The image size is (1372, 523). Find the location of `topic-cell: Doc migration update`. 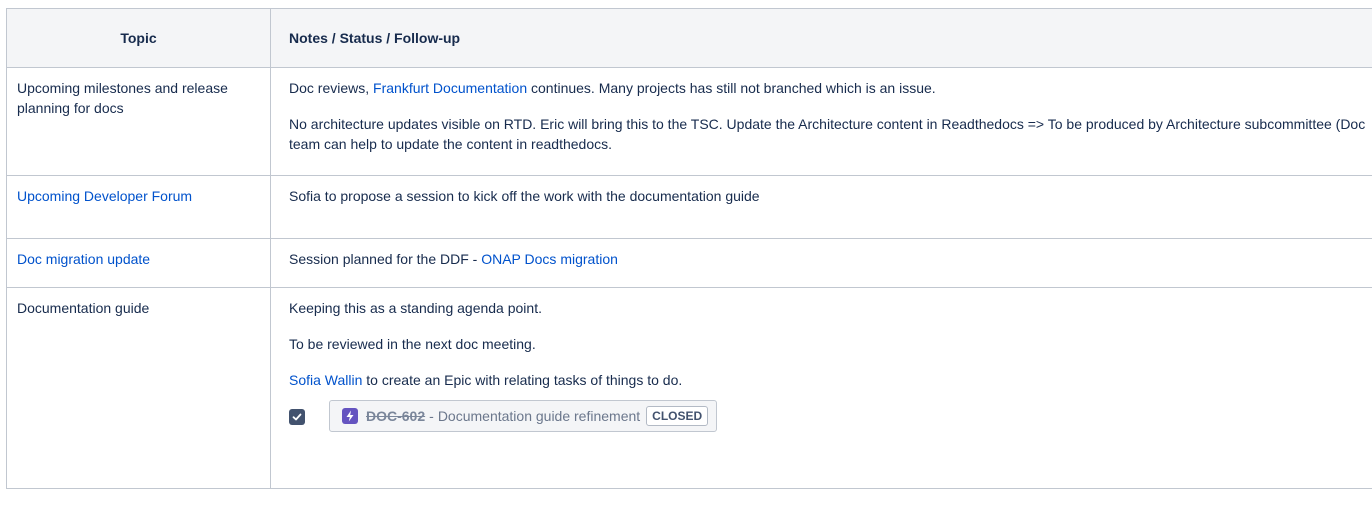

topic-cell: Doc migration update is located at coordinates (138, 263).